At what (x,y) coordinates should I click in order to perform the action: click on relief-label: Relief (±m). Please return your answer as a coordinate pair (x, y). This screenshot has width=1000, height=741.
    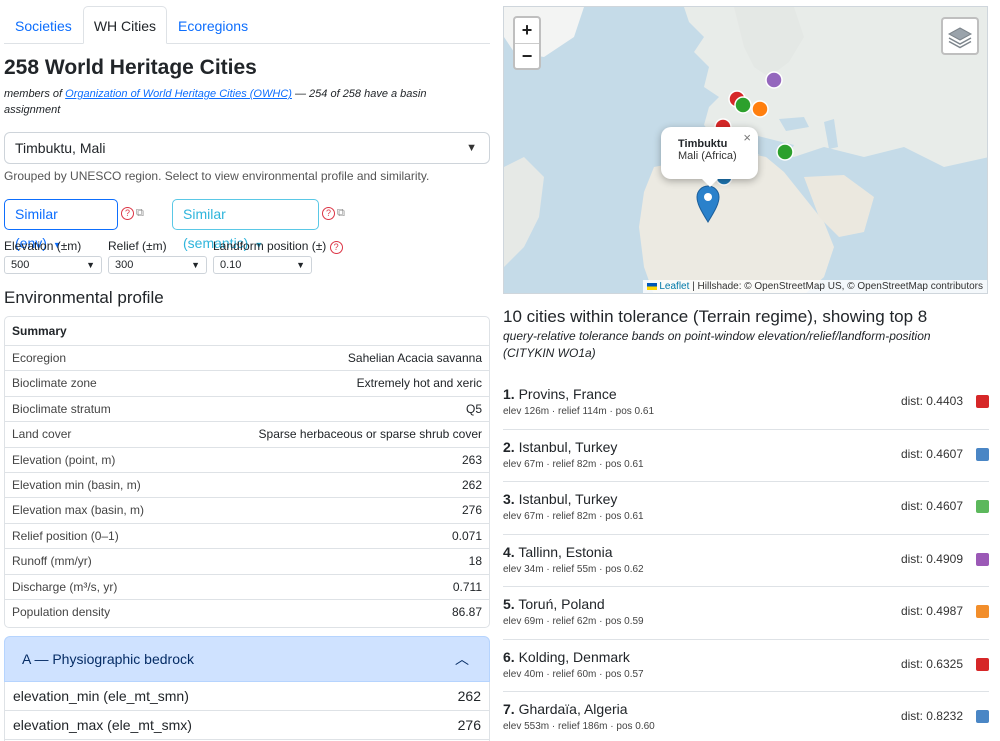
    Looking at the image, I should click on (137, 246).